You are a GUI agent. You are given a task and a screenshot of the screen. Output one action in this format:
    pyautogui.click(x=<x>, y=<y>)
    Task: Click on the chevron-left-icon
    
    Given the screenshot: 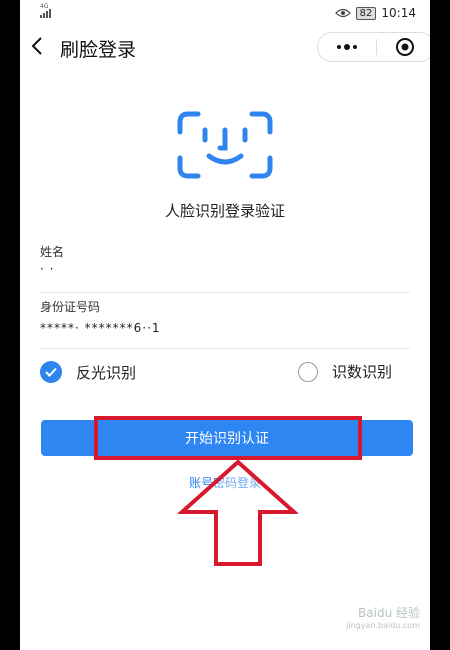 What is the action you would take?
    pyautogui.click(x=38, y=46)
    